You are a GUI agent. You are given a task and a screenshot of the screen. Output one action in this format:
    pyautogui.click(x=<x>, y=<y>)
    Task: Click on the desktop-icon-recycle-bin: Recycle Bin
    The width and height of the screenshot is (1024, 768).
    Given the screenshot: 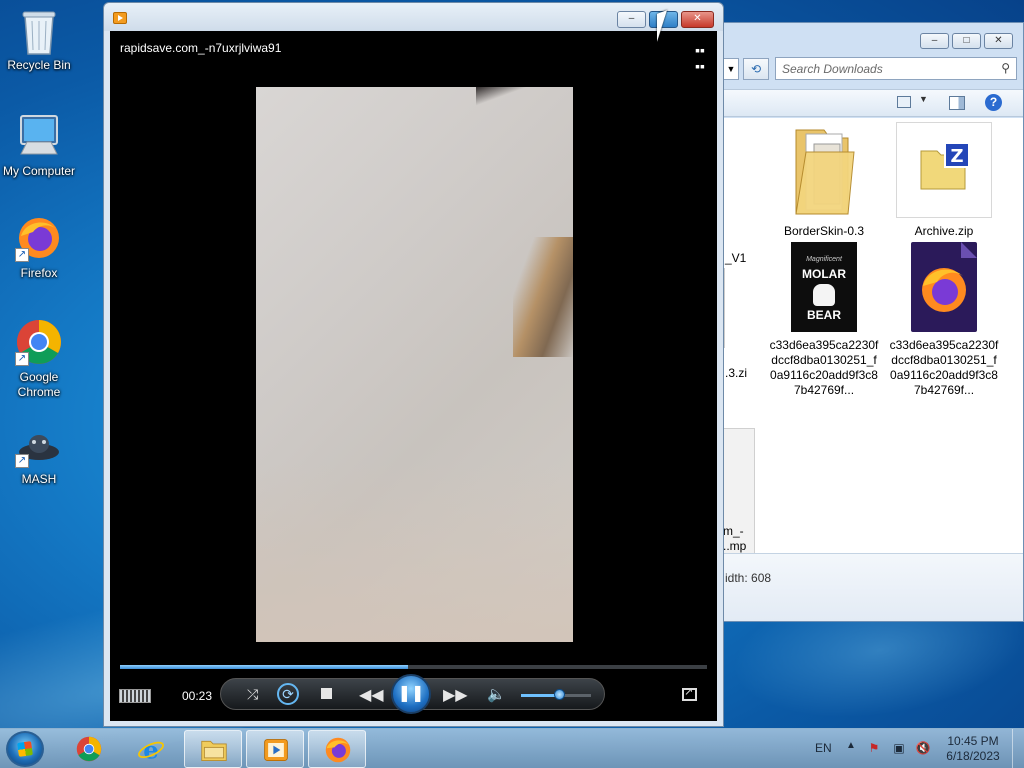 What is the action you would take?
    pyautogui.click(x=39, y=39)
    